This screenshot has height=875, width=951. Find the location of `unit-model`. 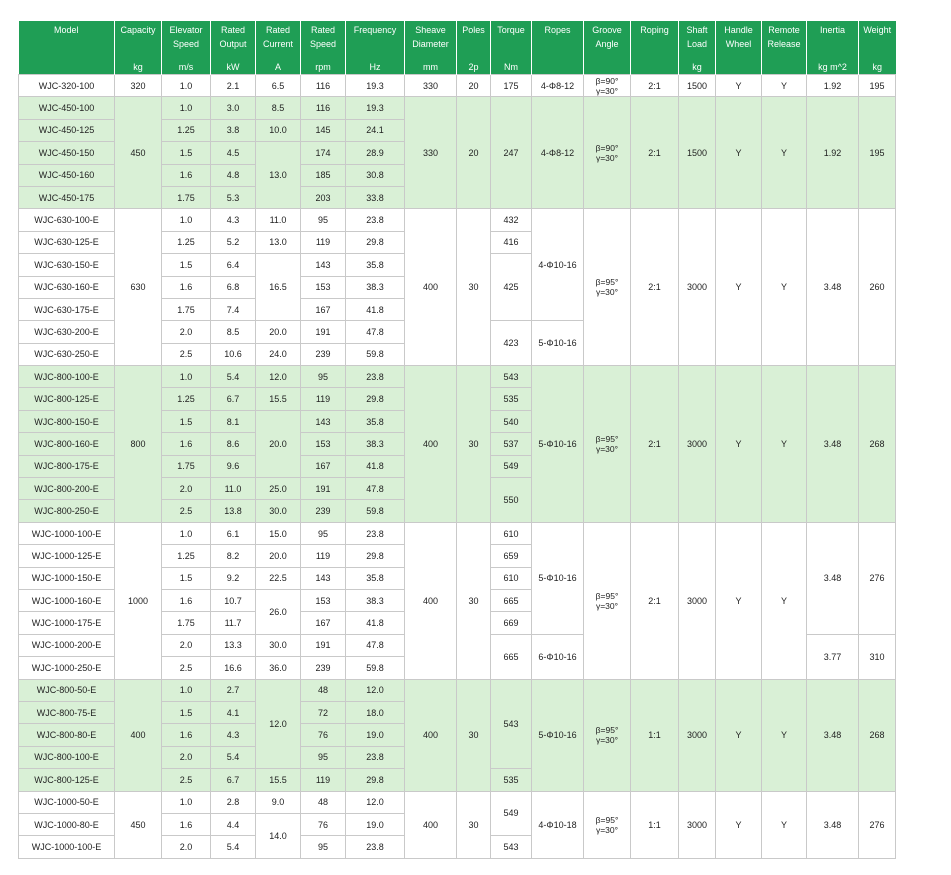

unit-model is located at coordinates (66, 67).